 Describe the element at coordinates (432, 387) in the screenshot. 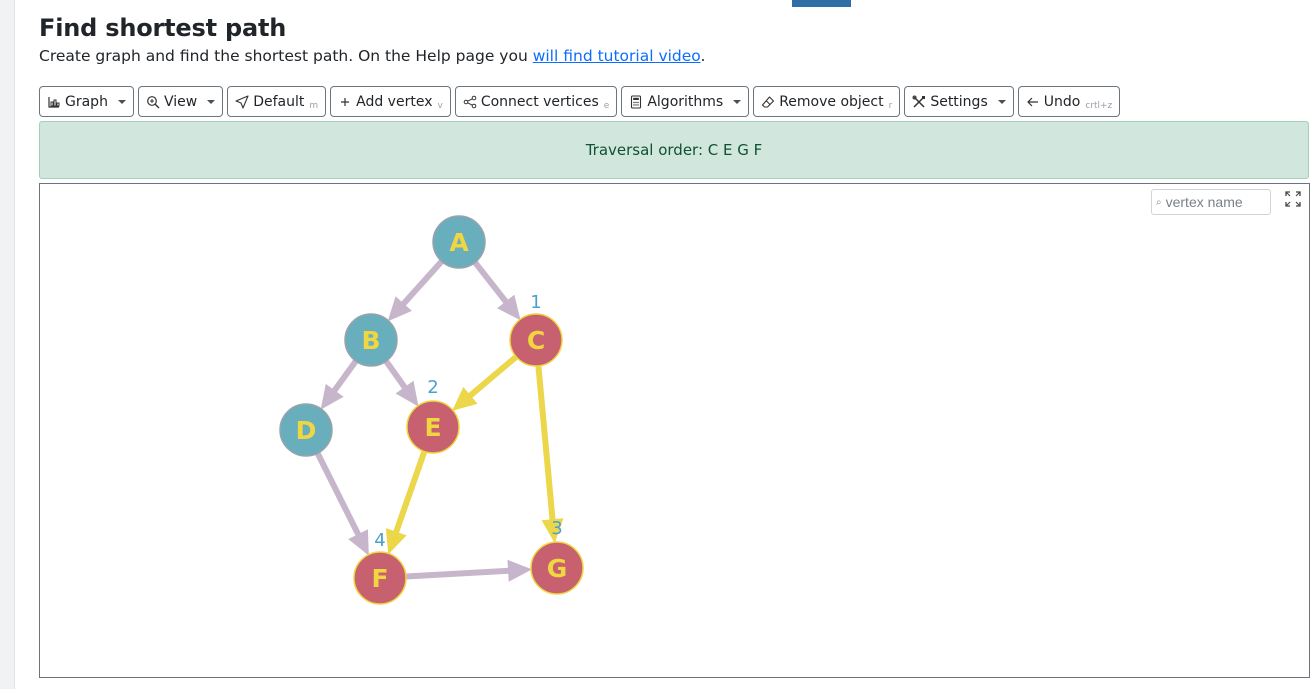

I see `traversal-order-number: 2` at that location.